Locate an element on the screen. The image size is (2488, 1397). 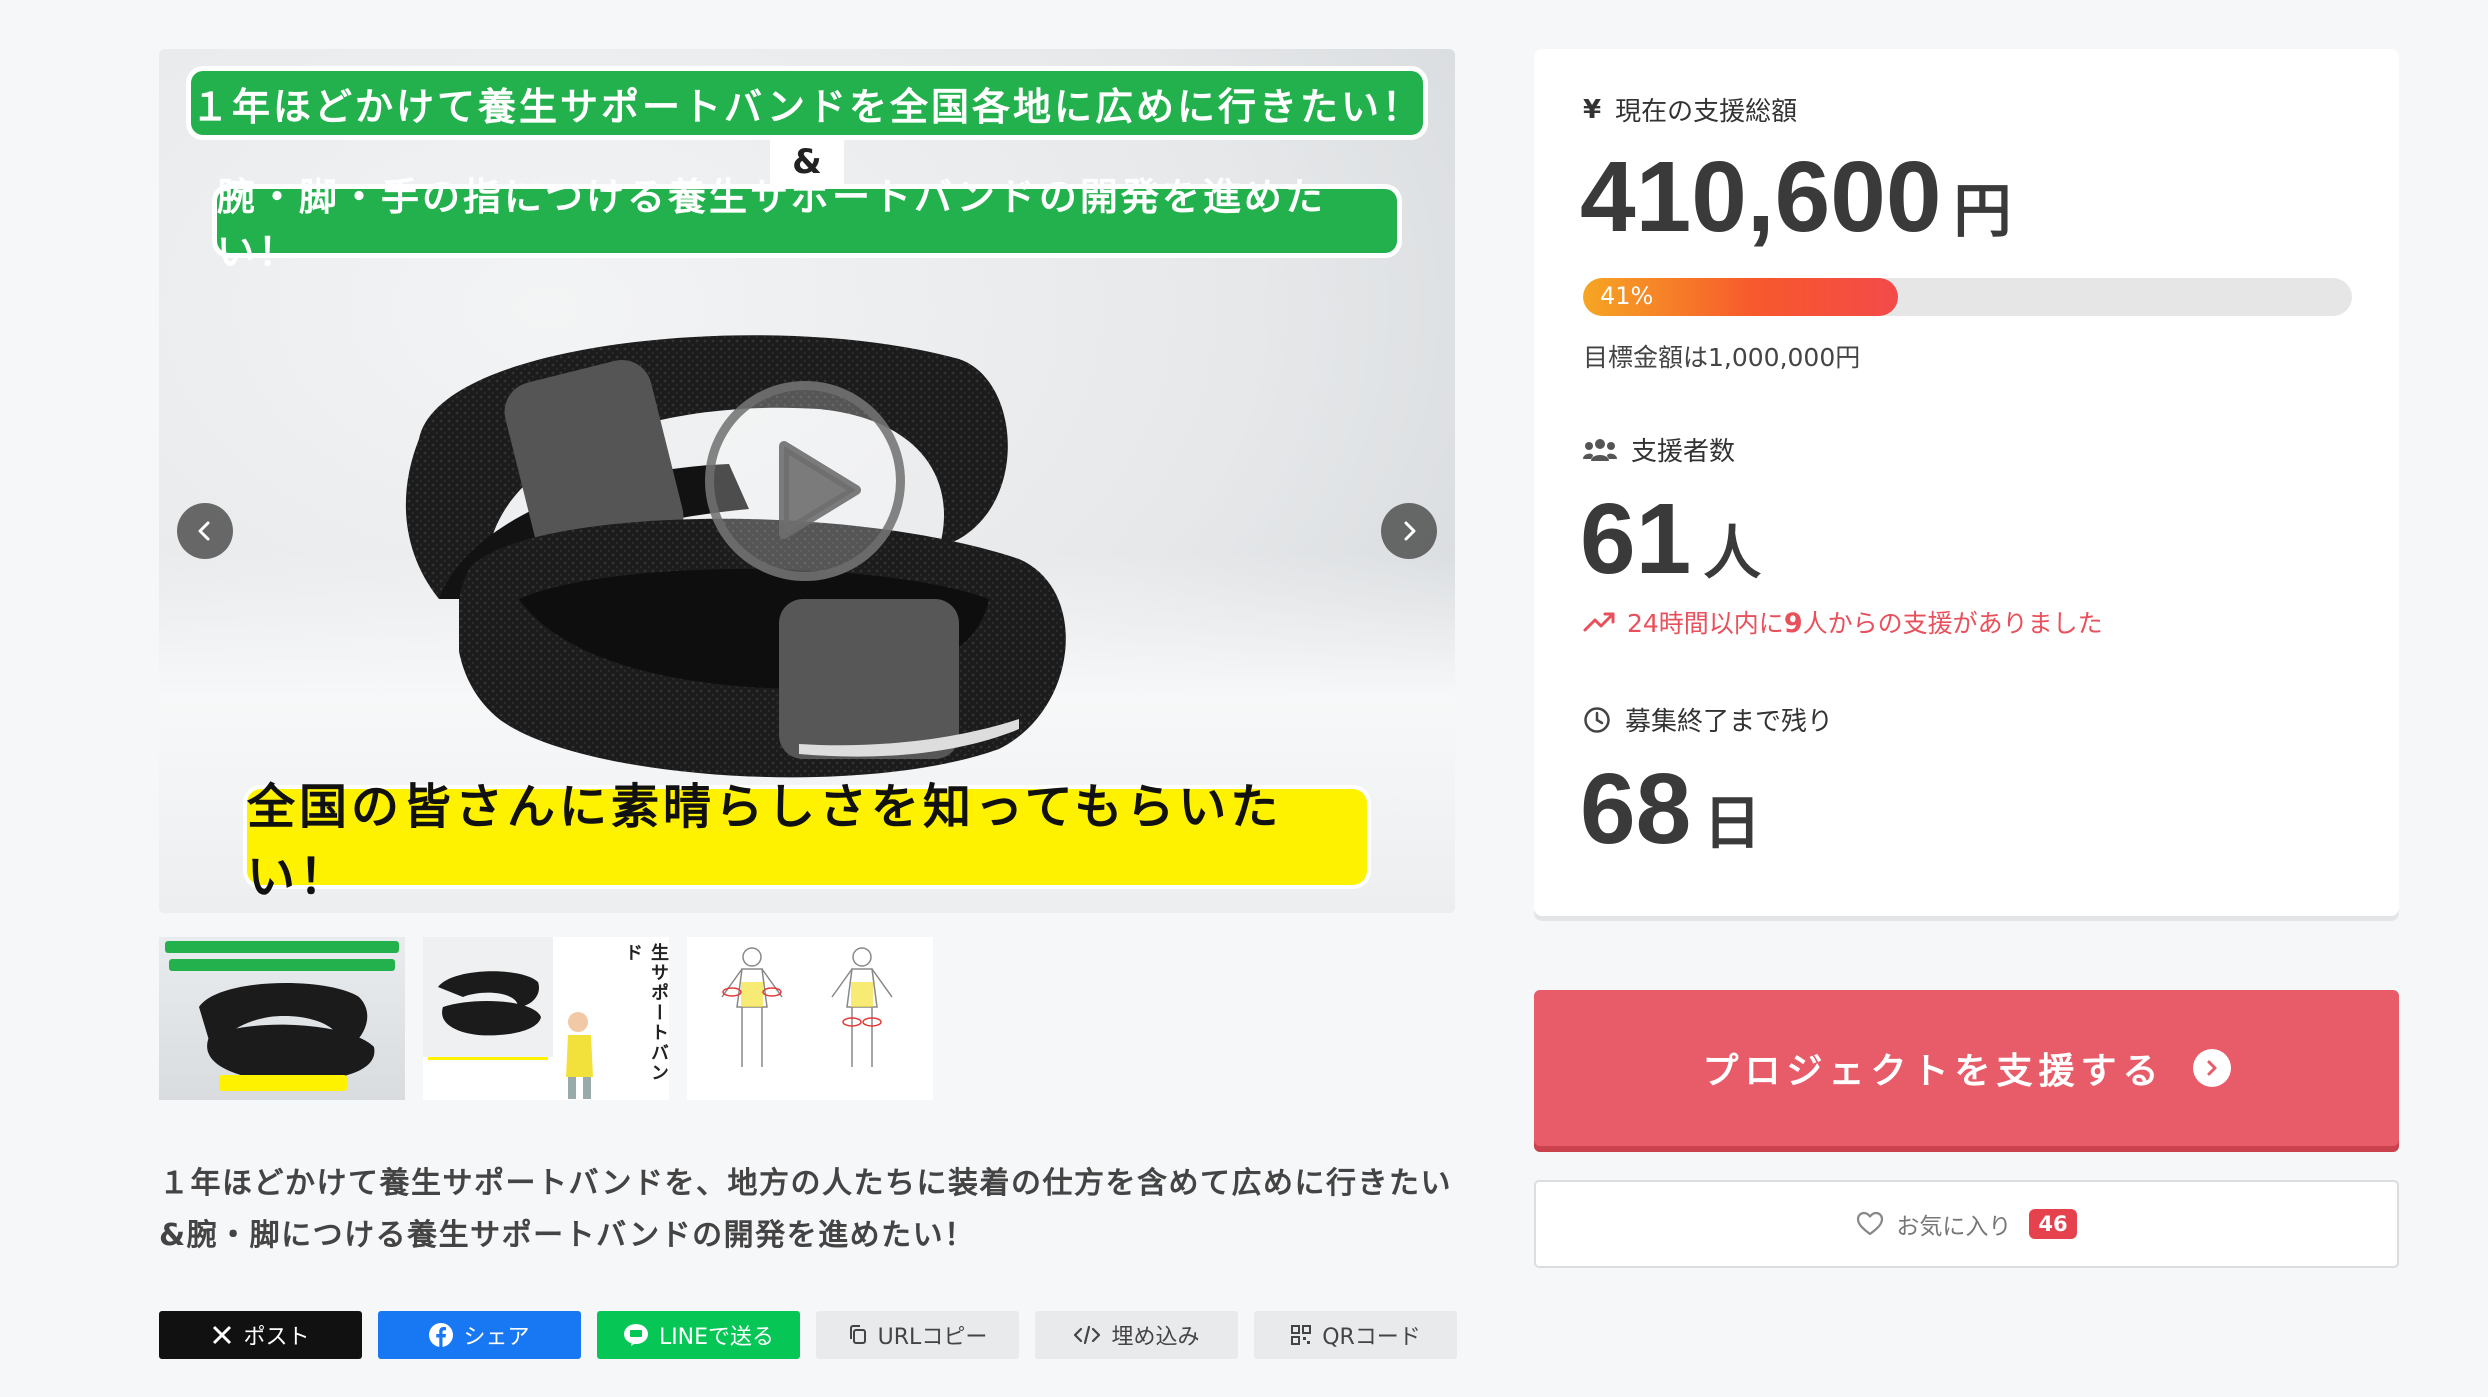
remaining-time-label: 募集終了まで残り is located at coordinates (1708, 719).